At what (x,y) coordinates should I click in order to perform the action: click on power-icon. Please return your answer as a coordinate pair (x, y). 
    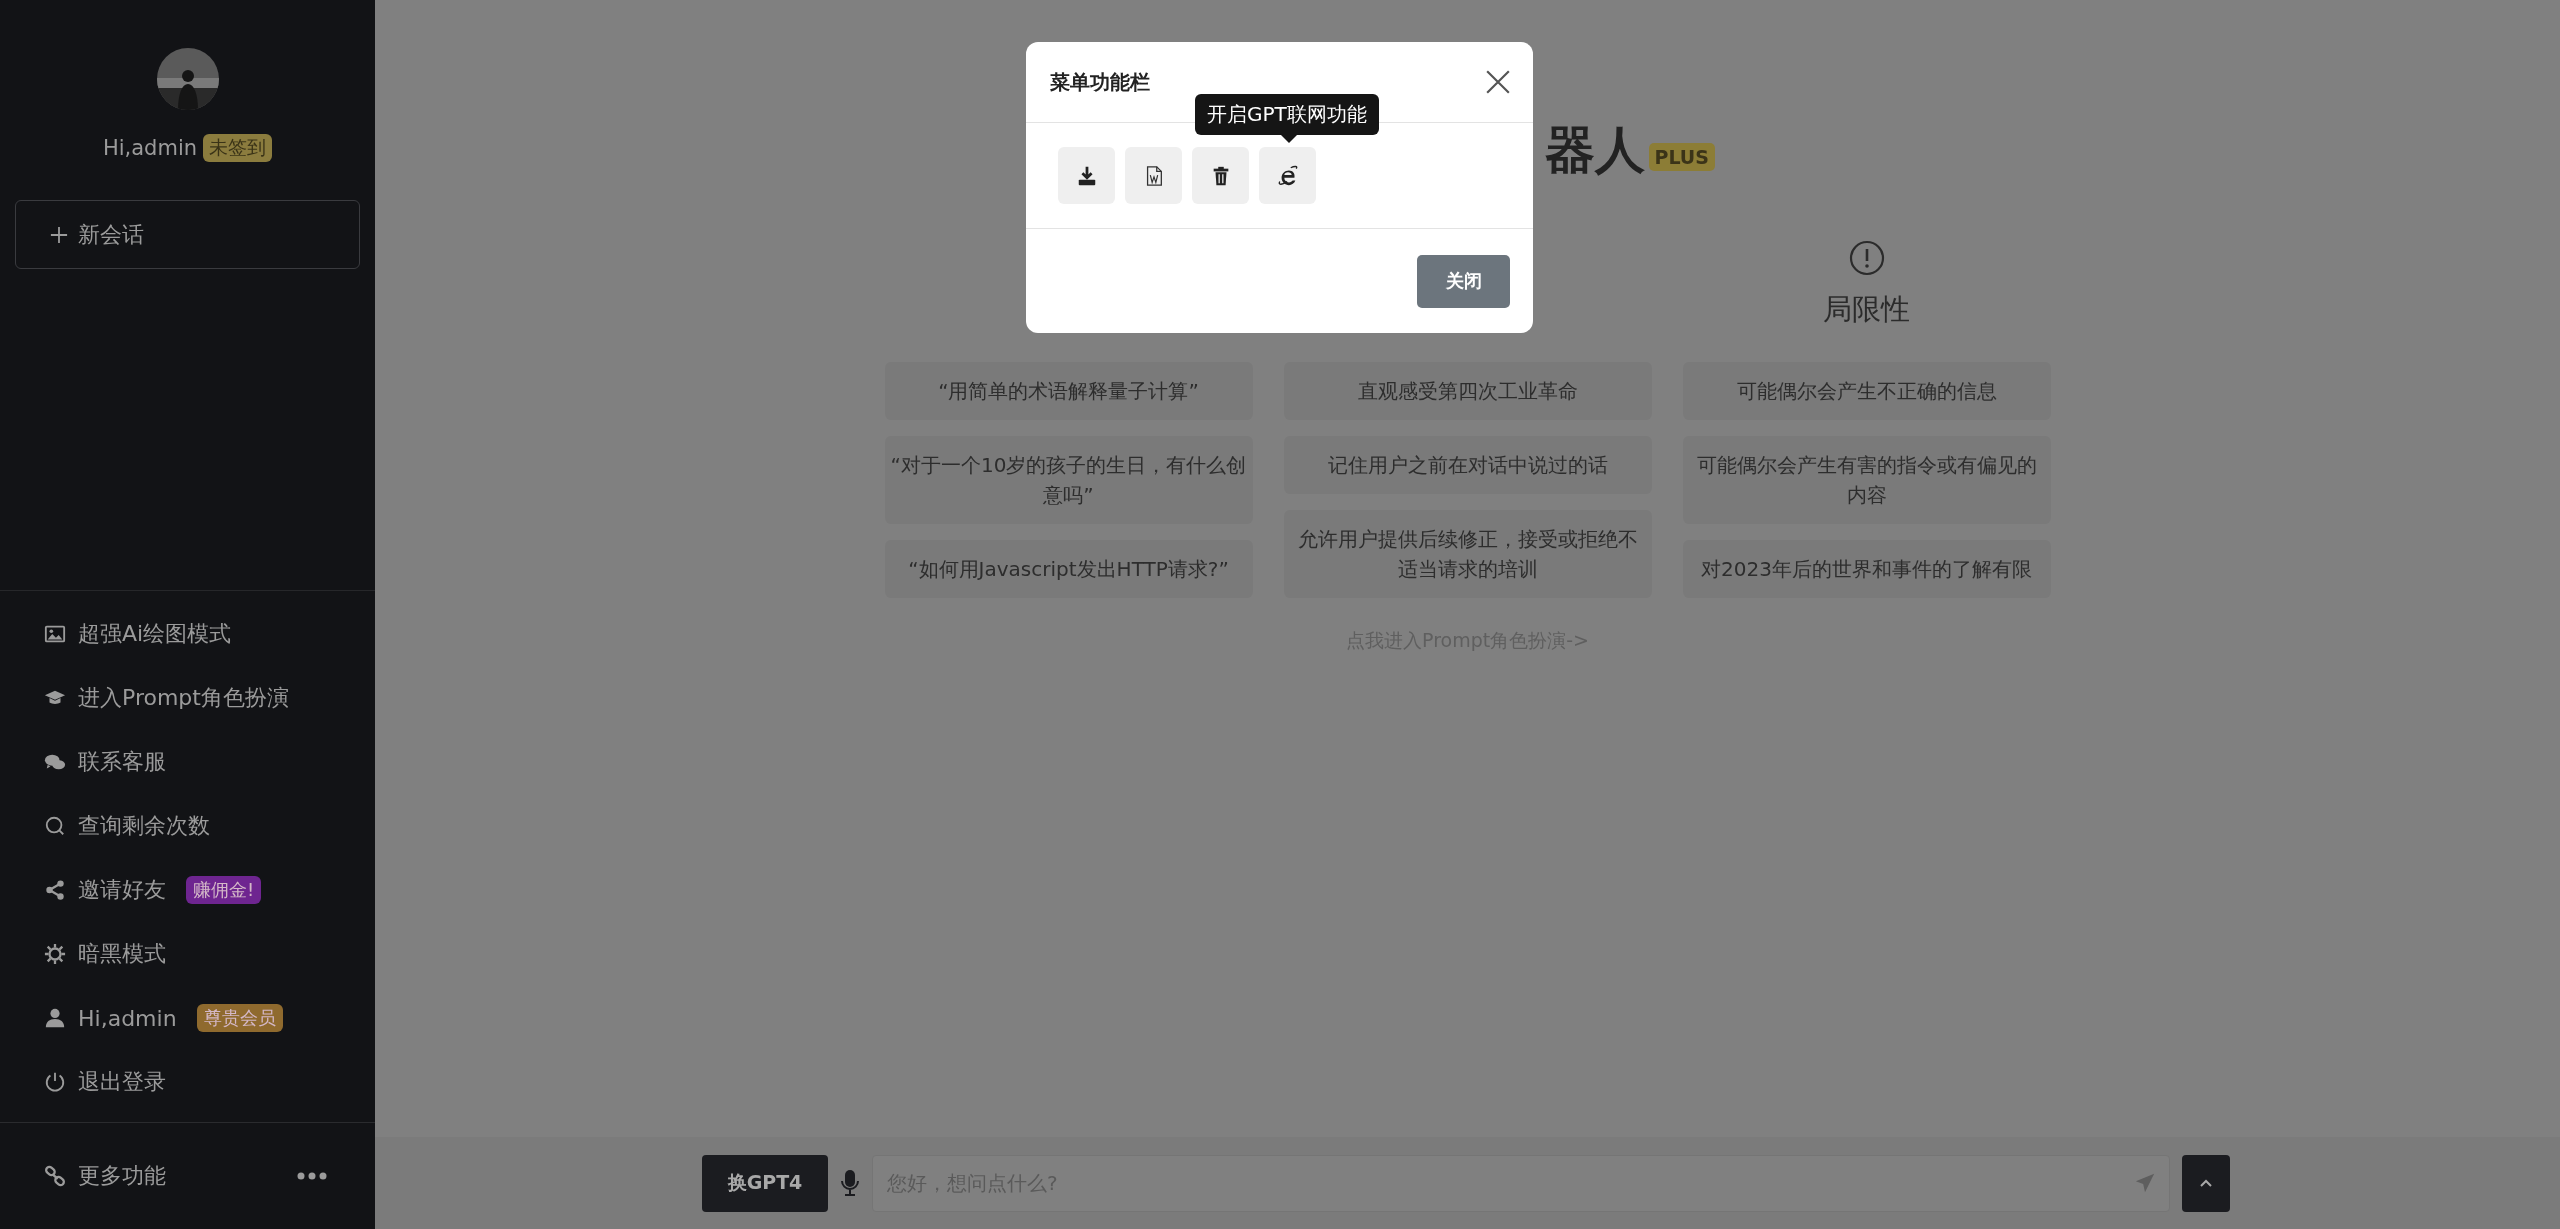
    Looking at the image, I should click on (55, 1082).